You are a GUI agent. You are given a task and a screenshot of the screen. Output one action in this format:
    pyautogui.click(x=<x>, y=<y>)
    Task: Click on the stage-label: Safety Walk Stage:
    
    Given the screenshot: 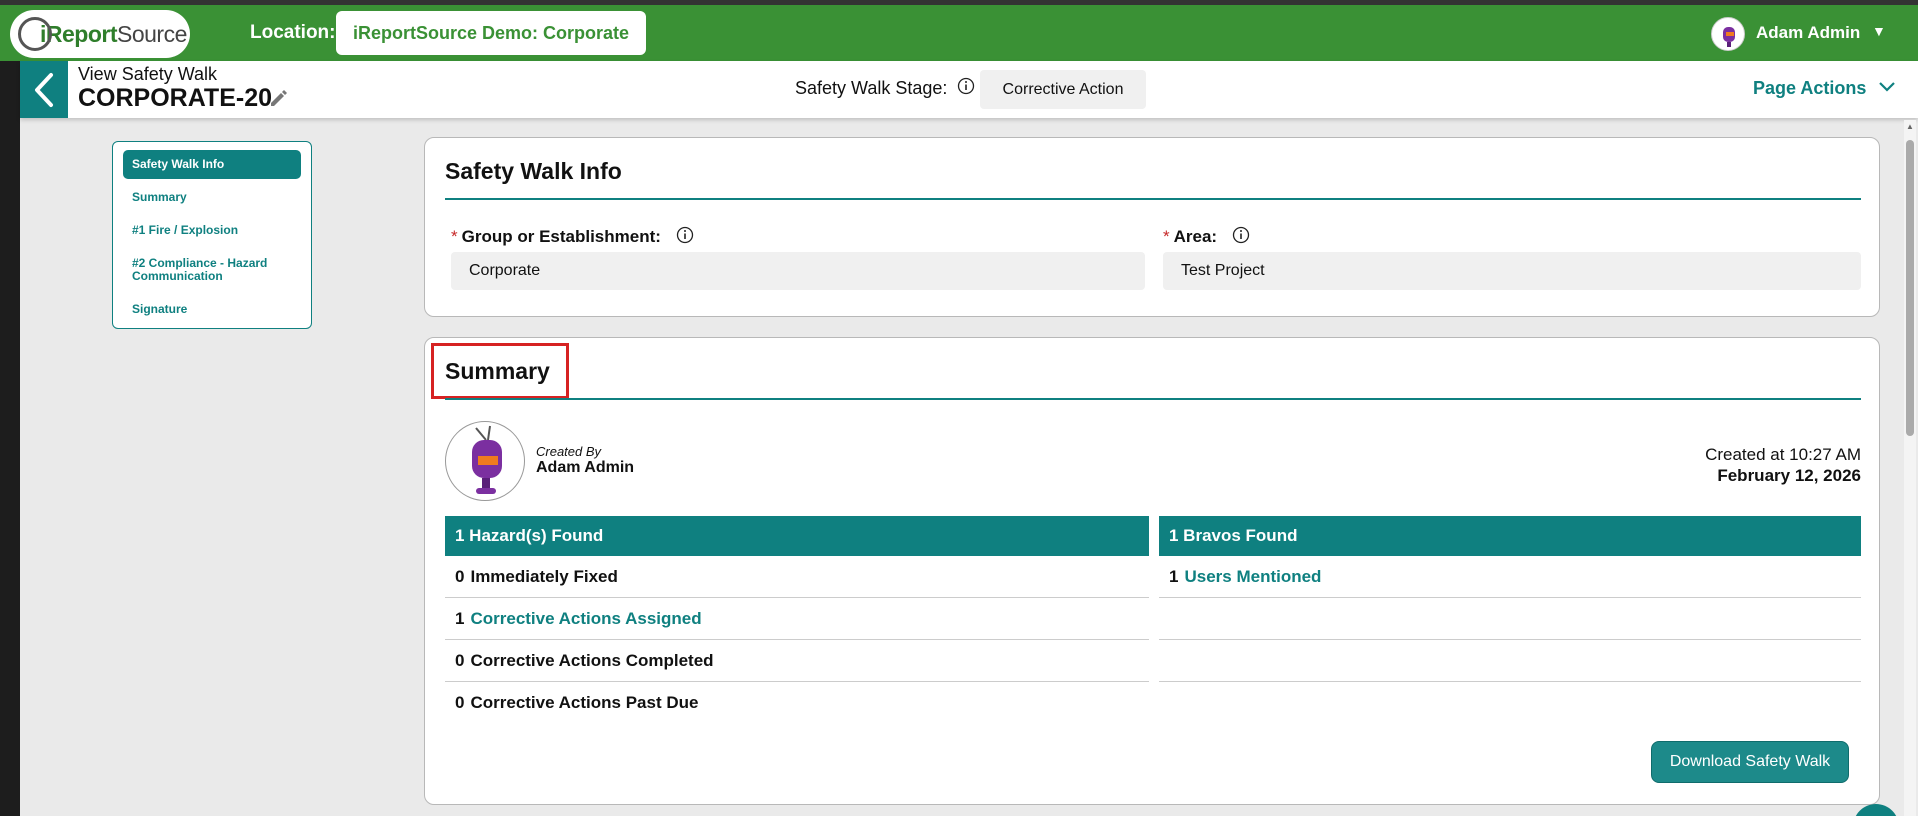 What is the action you would take?
    pyautogui.click(x=871, y=88)
    